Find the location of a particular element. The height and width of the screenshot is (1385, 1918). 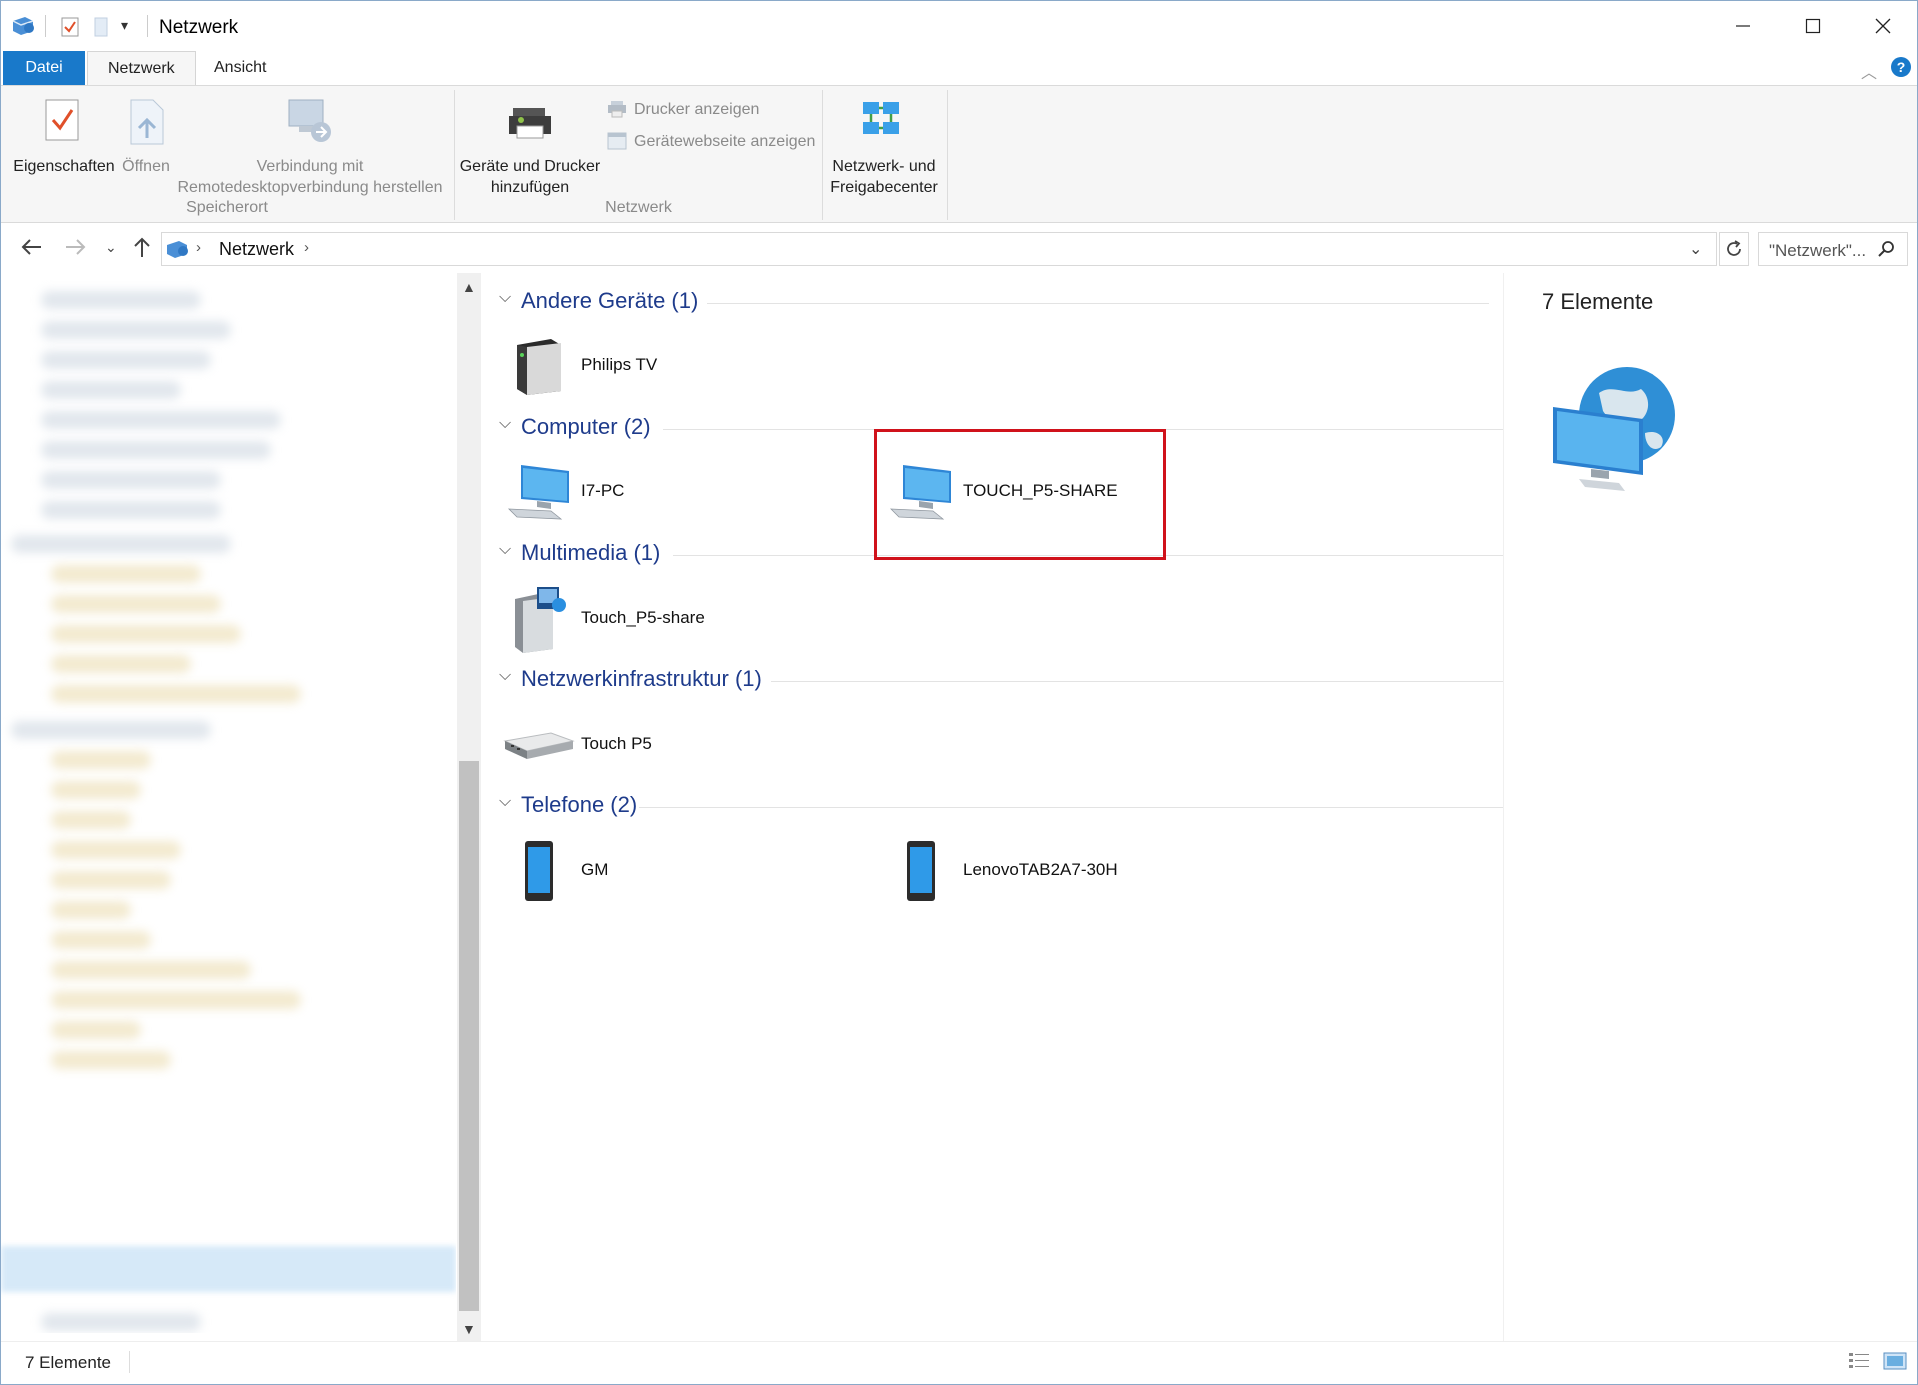

group-header-andere-geraete: Andere Geräte (1) is located at coordinates (609, 301).